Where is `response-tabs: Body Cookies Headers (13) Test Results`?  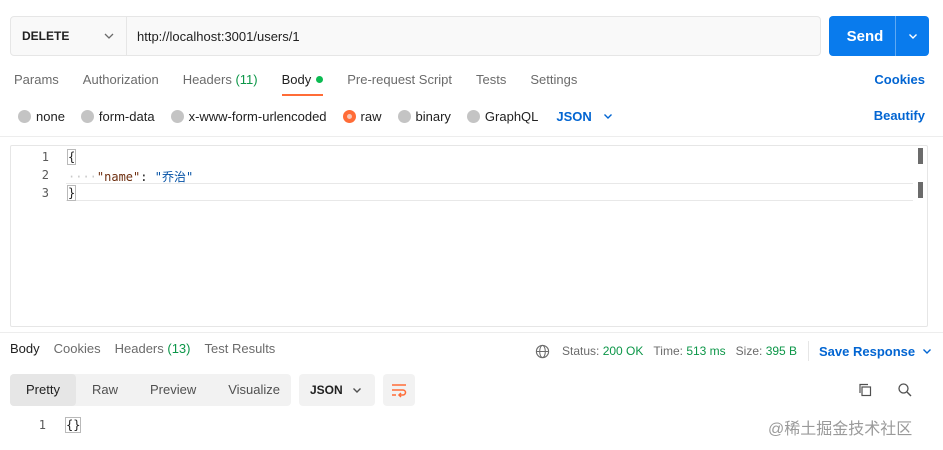
response-tabs: Body Cookies Headers (13) Test Results is located at coordinates (149, 351).